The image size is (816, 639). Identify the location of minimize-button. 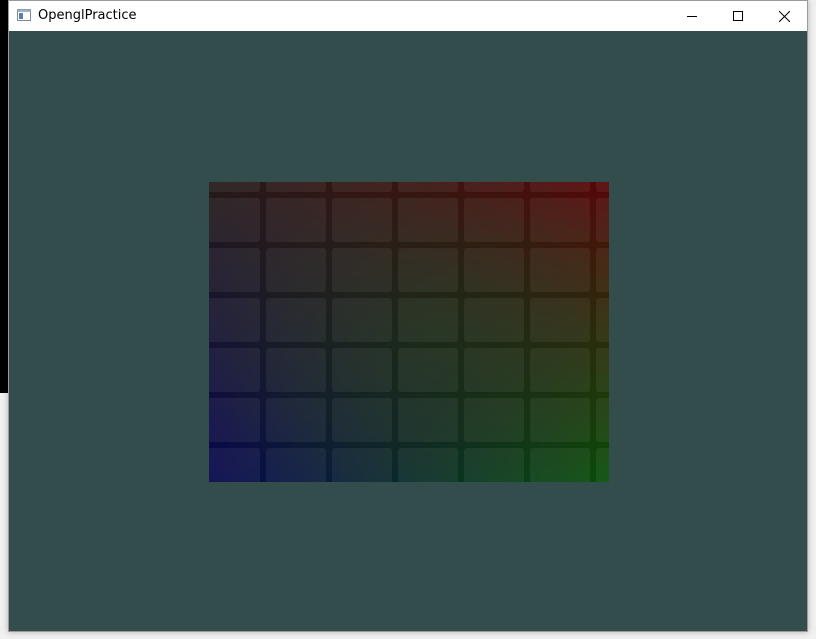
(692, 16).